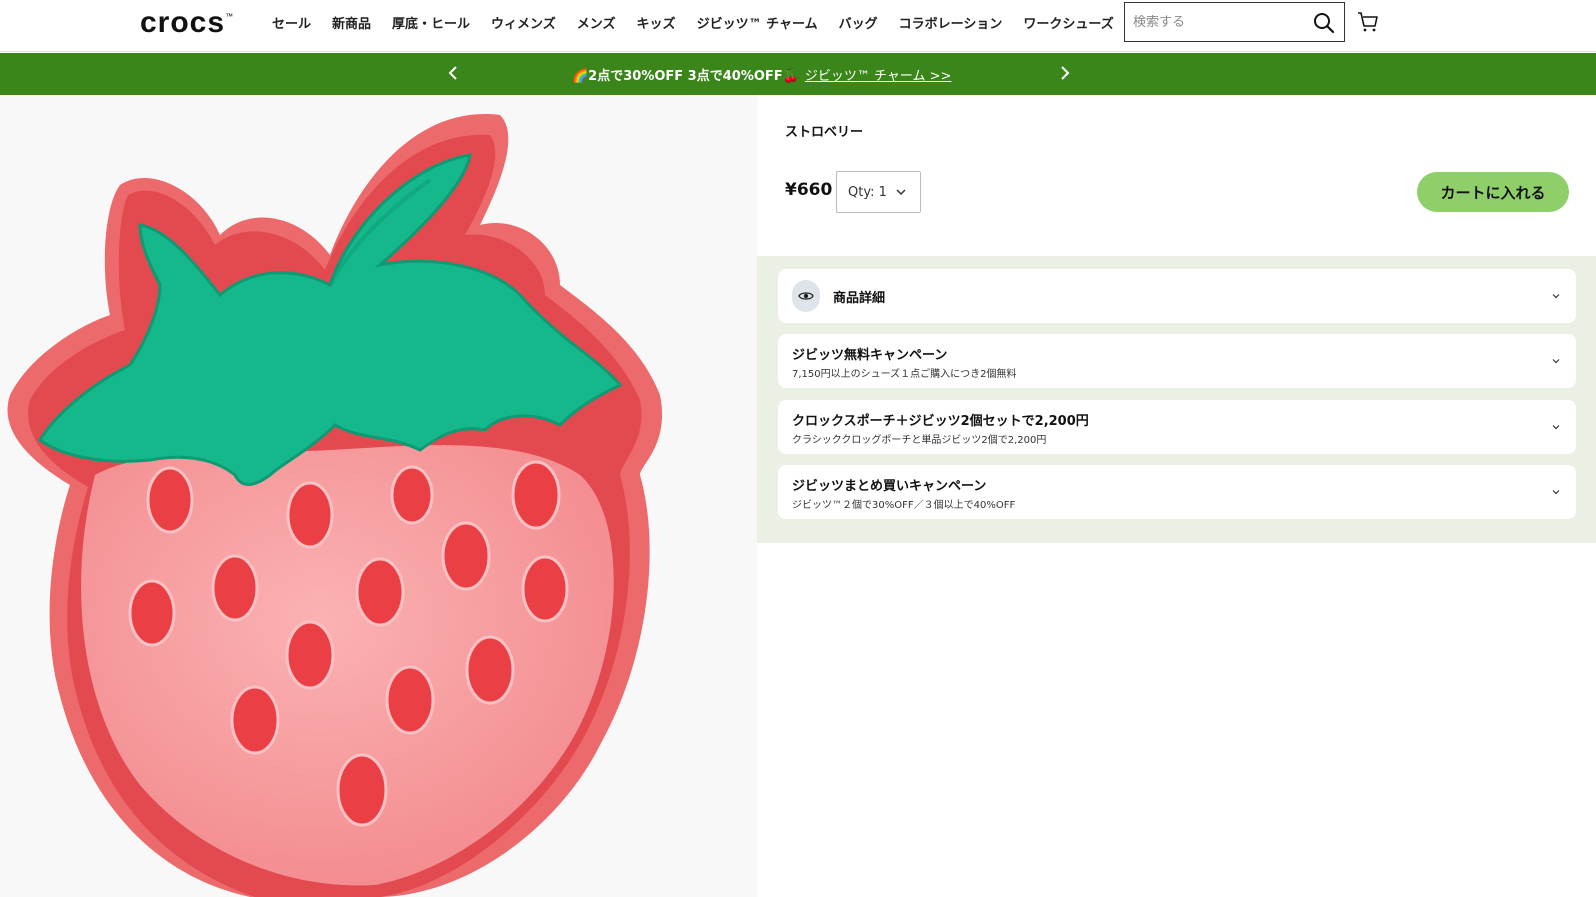 The image size is (1596, 897). I want to click on accordion-subtitle: クラシッククロッグポーチと単品ジビッツ2個で2,200円, so click(919, 440).